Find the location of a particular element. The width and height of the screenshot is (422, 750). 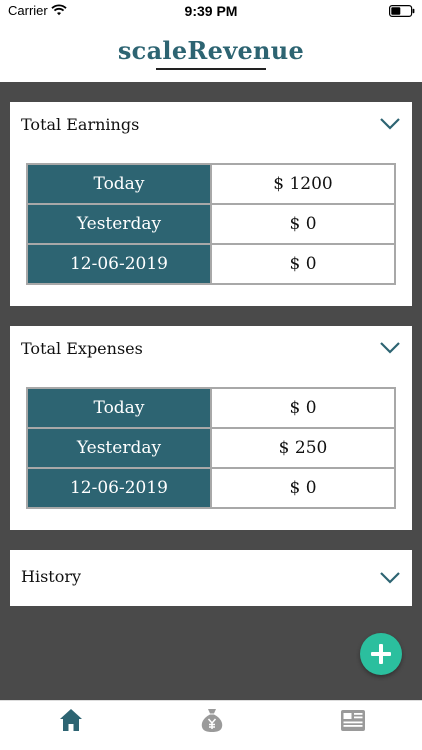

earnings-card-title: Total Earnings is located at coordinates (80, 124).